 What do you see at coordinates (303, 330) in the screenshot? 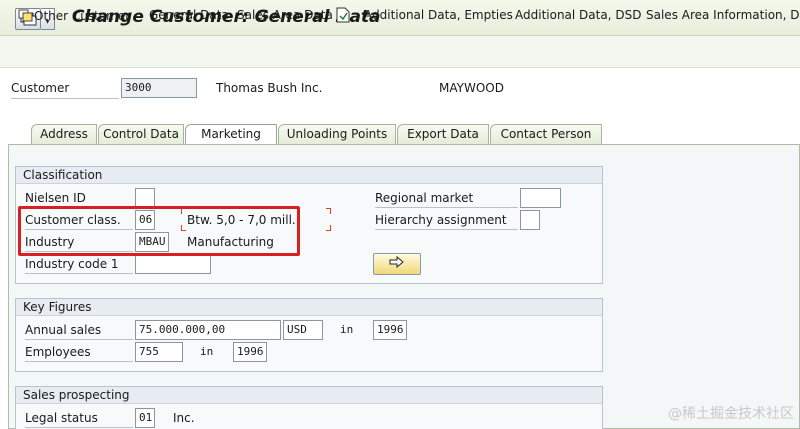
I see `currency-field: USD` at bounding box center [303, 330].